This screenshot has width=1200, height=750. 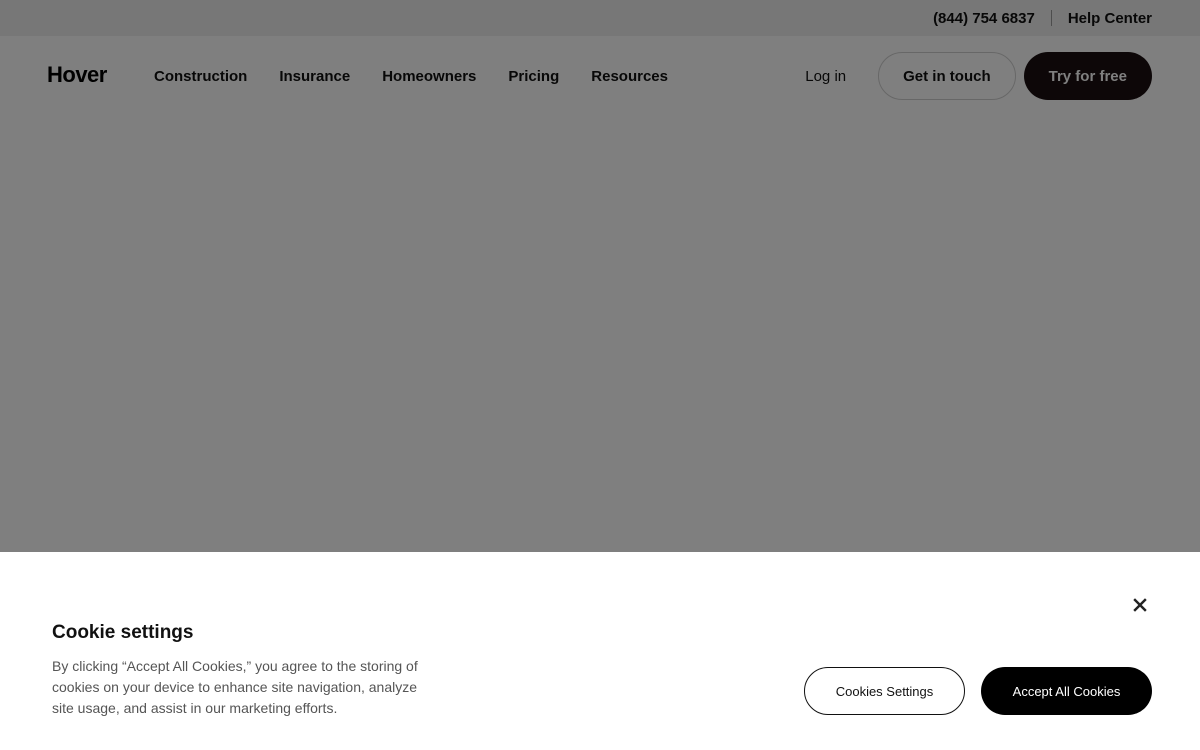 What do you see at coordinates (1066, 691) in the screenshot?
I see `accept-all-cookies-button: Accept All Cookies` at bounding box center [1066, 691].